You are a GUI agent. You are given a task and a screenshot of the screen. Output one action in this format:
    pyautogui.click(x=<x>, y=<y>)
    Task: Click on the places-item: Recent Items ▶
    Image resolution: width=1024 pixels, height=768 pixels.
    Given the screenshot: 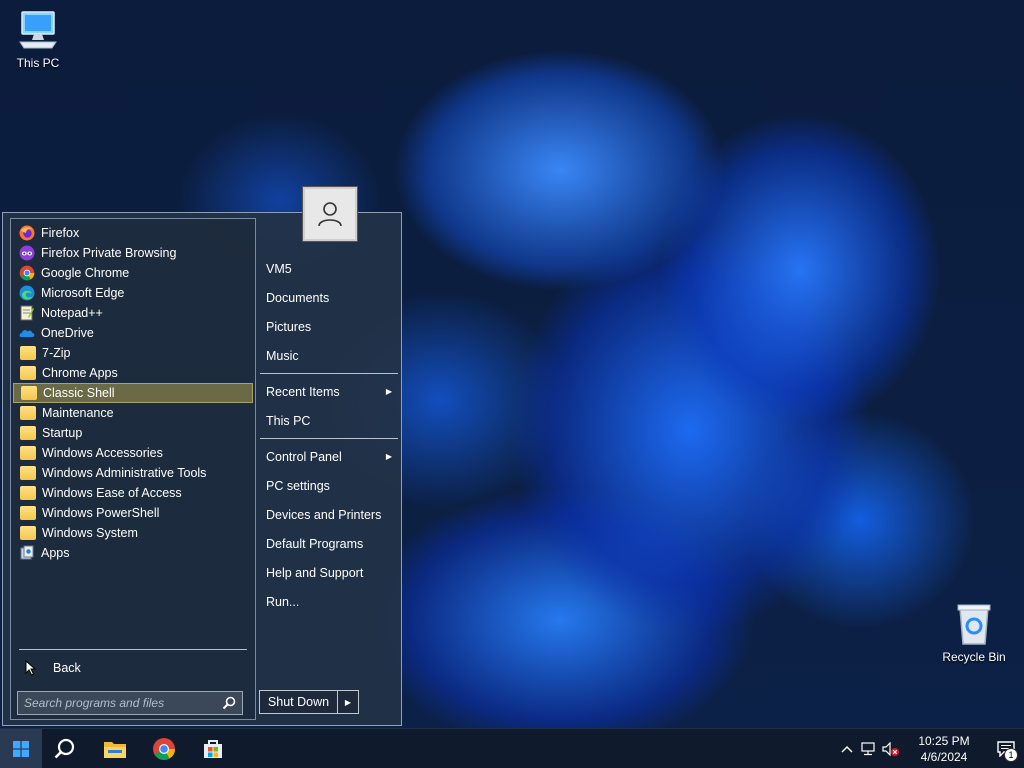 What is the action you would take?
    pyautogui.click(x=329, y=391)
    